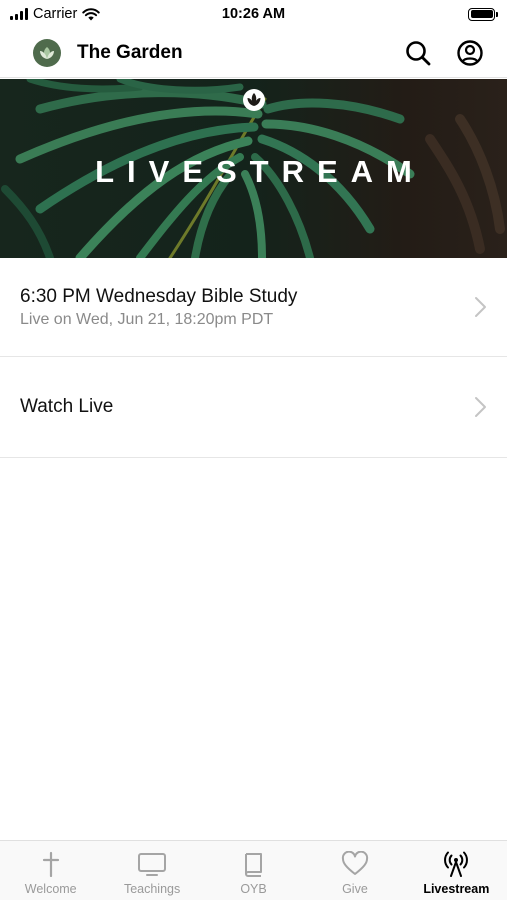 The image size is (507, 900). Describe the element at coordinates (260, 171) in the screenshot. I see `banner-title: LIVESTREAM` at that location.